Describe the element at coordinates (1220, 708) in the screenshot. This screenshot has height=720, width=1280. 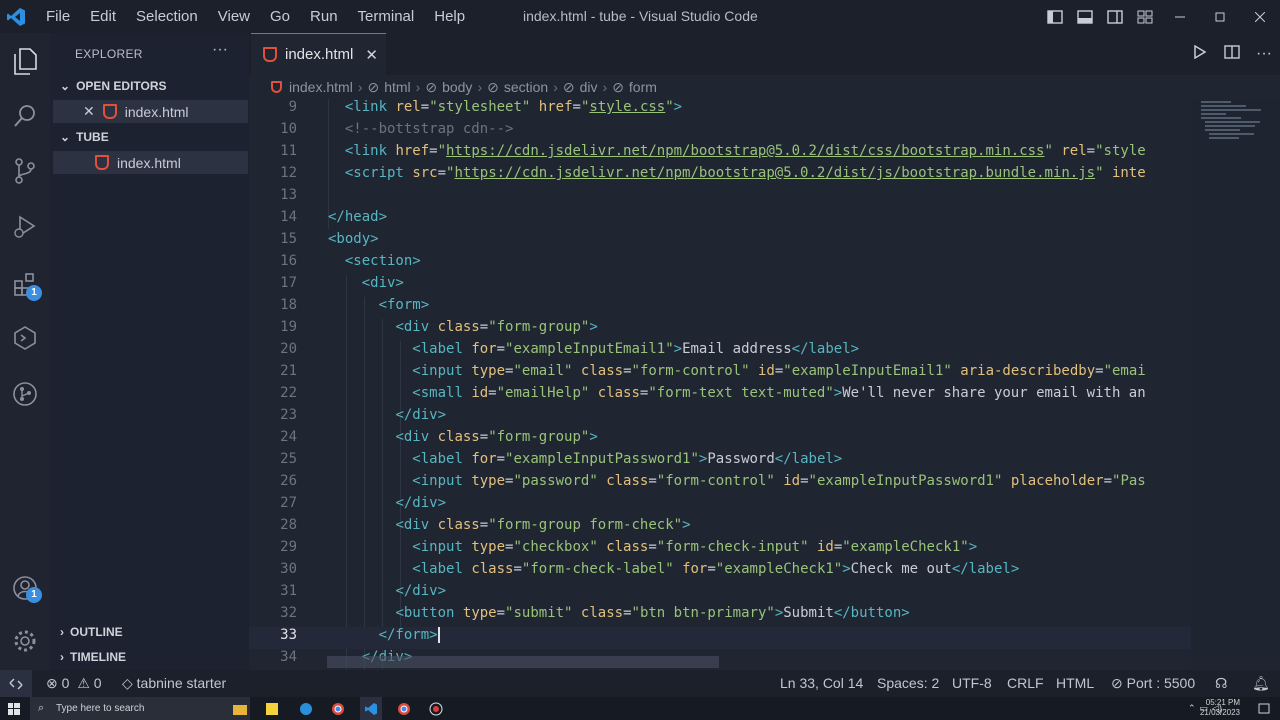
I see `taskbar-clock: 05:21 PM 21/03/2023` at that location.